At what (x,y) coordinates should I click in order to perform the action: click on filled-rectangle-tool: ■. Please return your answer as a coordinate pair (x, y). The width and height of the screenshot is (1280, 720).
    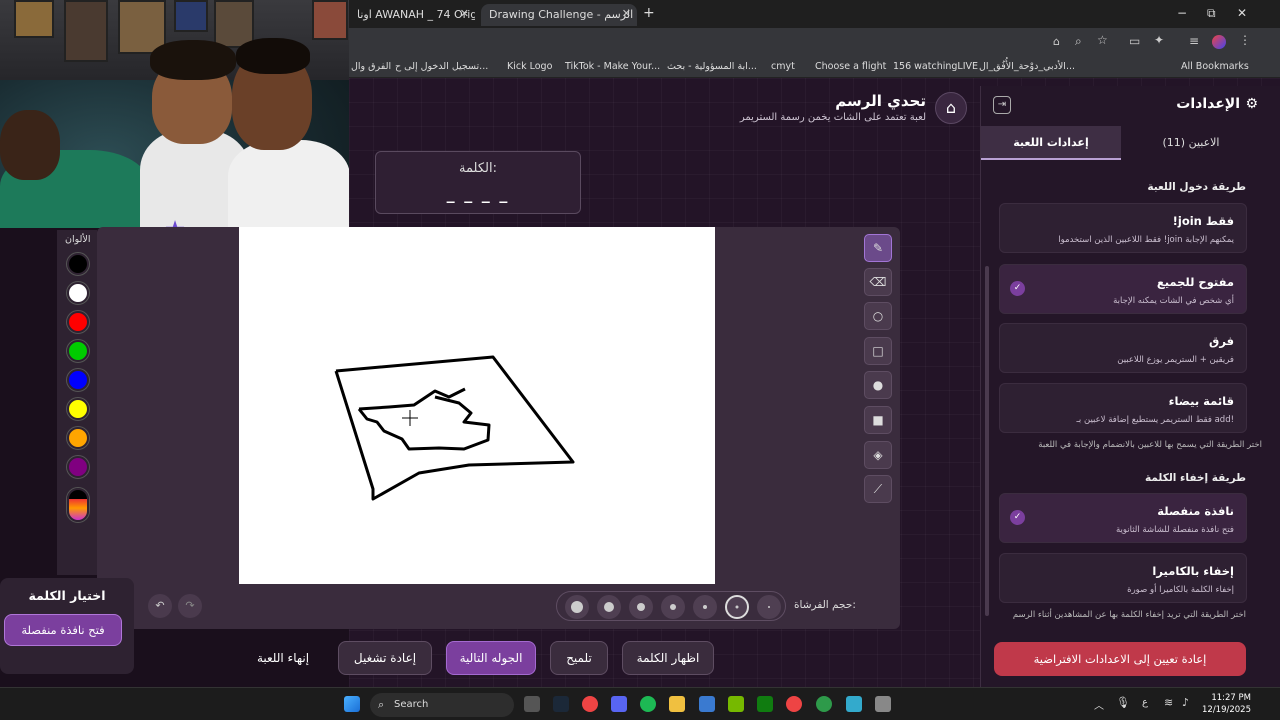
    Looking at the image, I should click on (878, 420).